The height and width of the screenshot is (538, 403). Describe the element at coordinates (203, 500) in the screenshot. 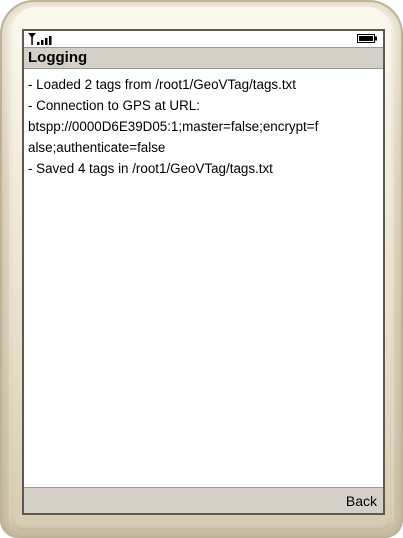

I see `softkey-bar: Back` at that location.